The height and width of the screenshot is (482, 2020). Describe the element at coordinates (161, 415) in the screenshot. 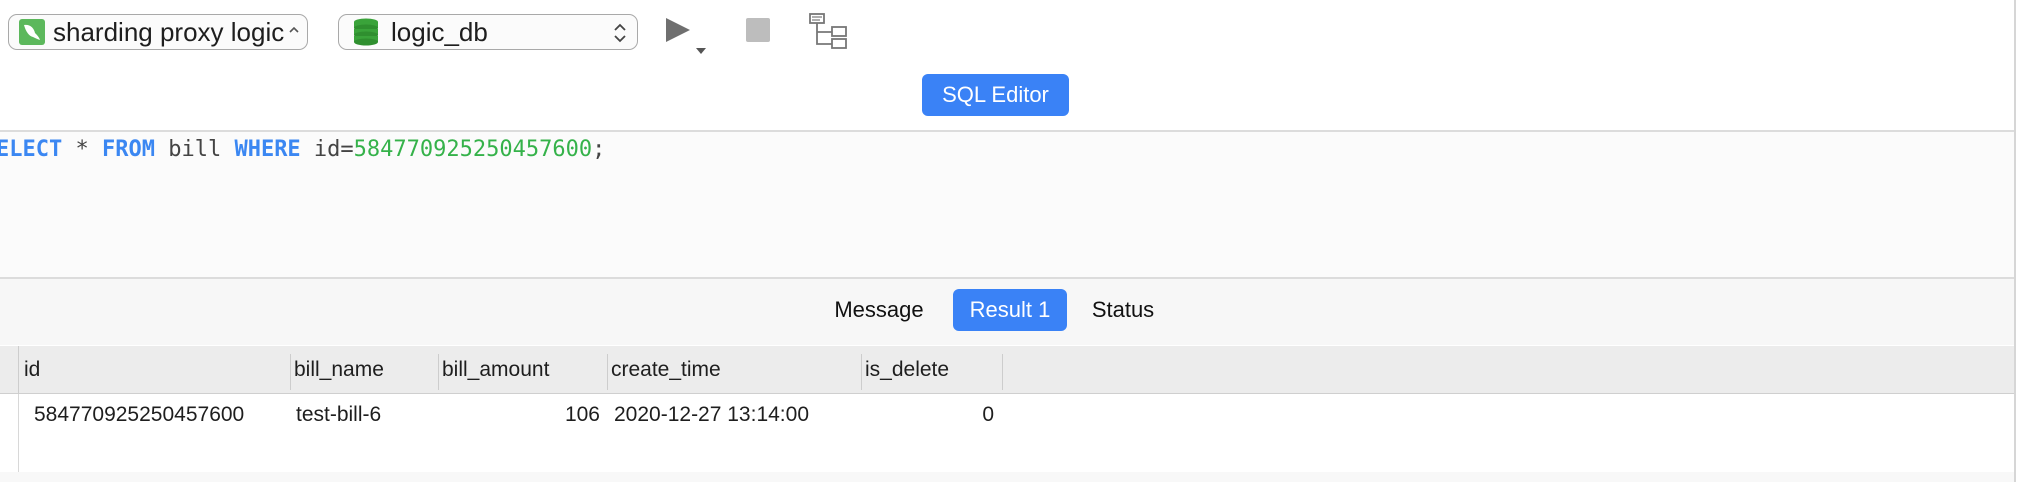

I see `cell-id: 584770925250457600` at that location.